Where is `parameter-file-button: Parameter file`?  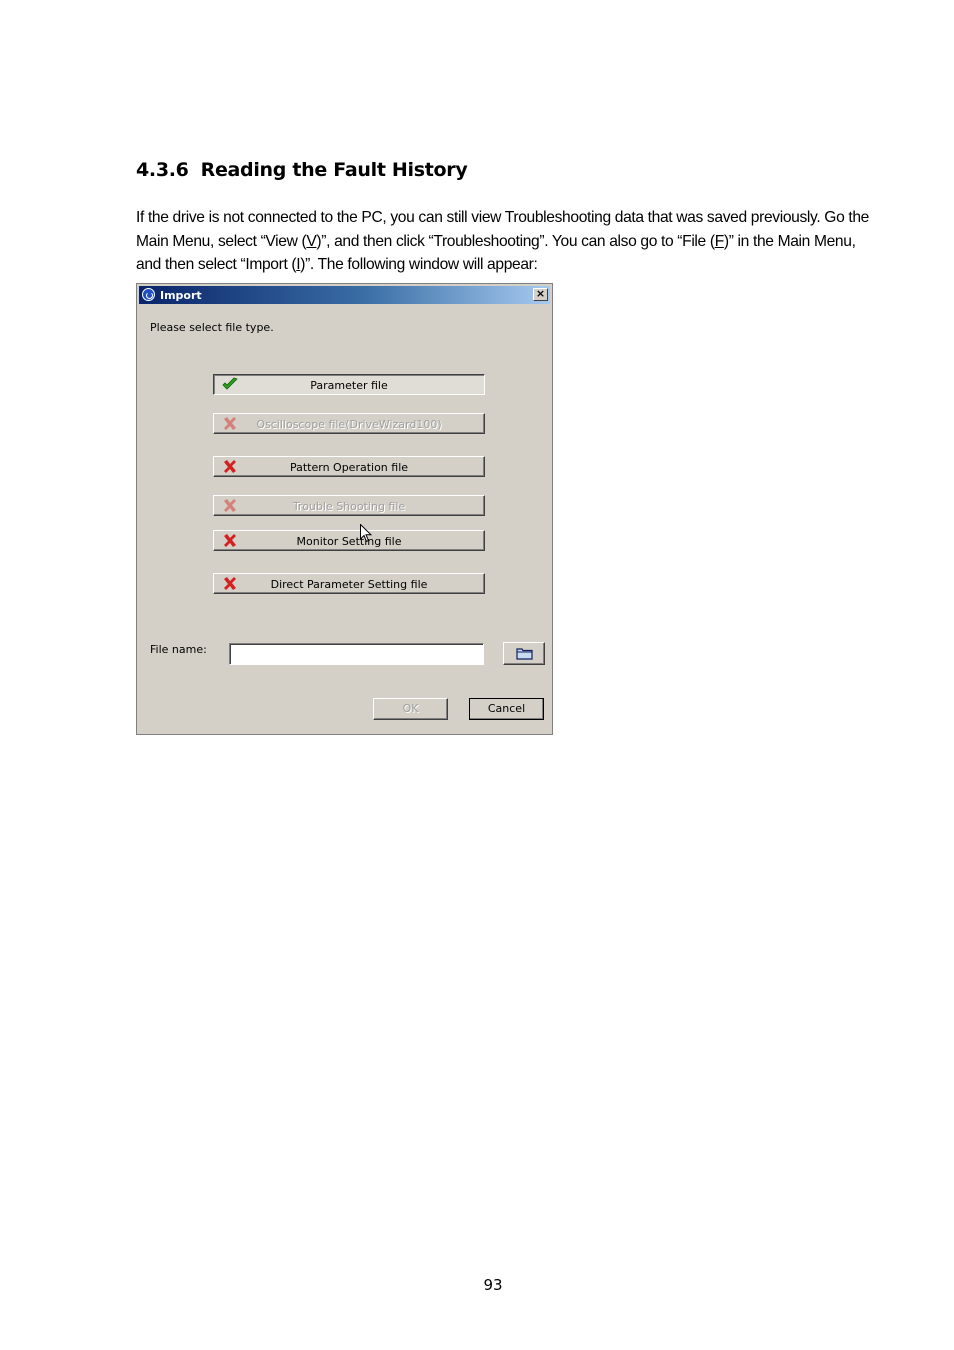
parameter-file-button: Parameter file is located at coordinates (349, 384).